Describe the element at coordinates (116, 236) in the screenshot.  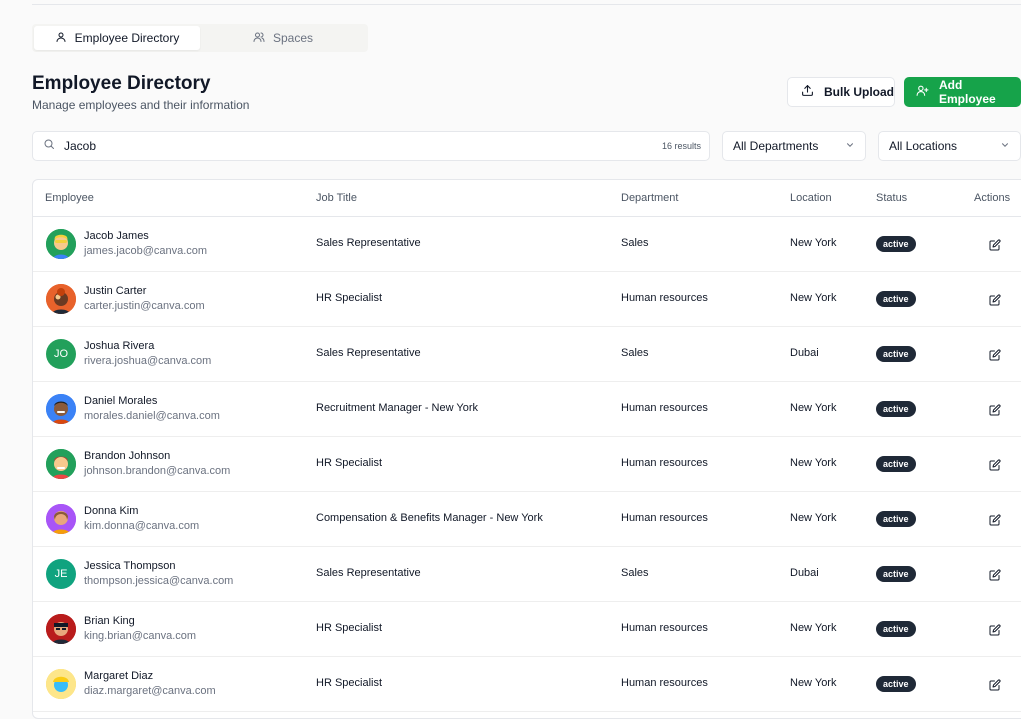
I see `employee-name: Jacob James` at that location.